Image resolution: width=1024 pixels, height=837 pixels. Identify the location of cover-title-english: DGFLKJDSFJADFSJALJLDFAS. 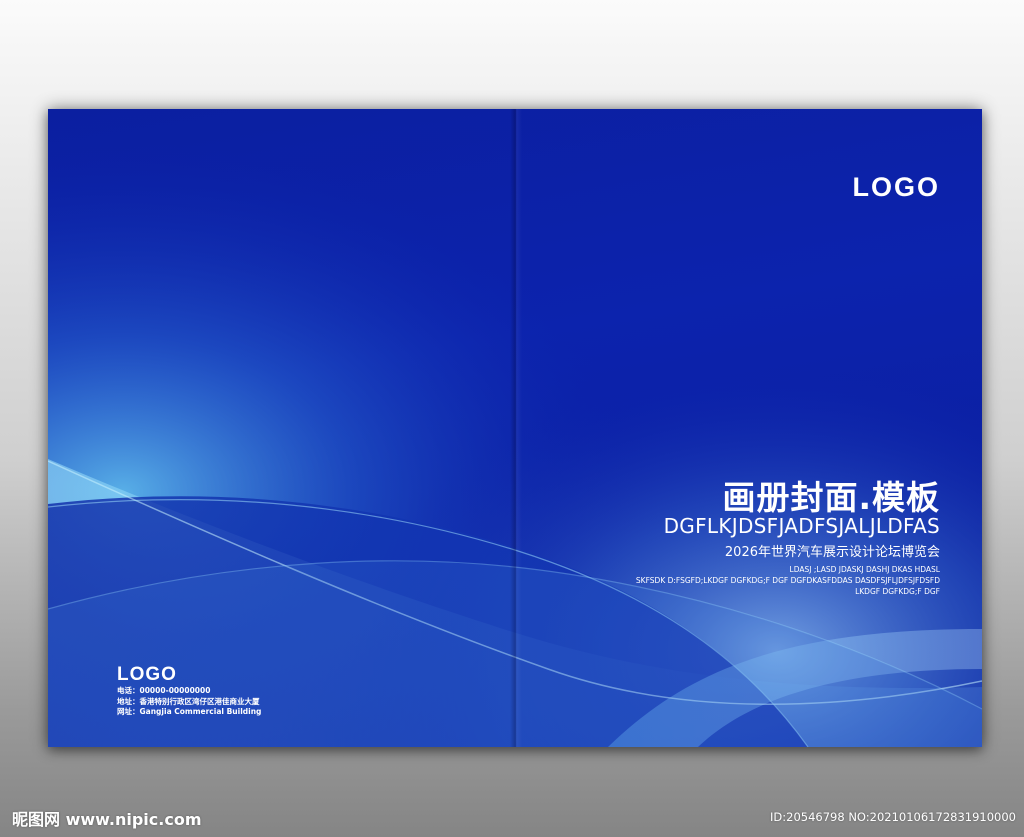
(801, 526).